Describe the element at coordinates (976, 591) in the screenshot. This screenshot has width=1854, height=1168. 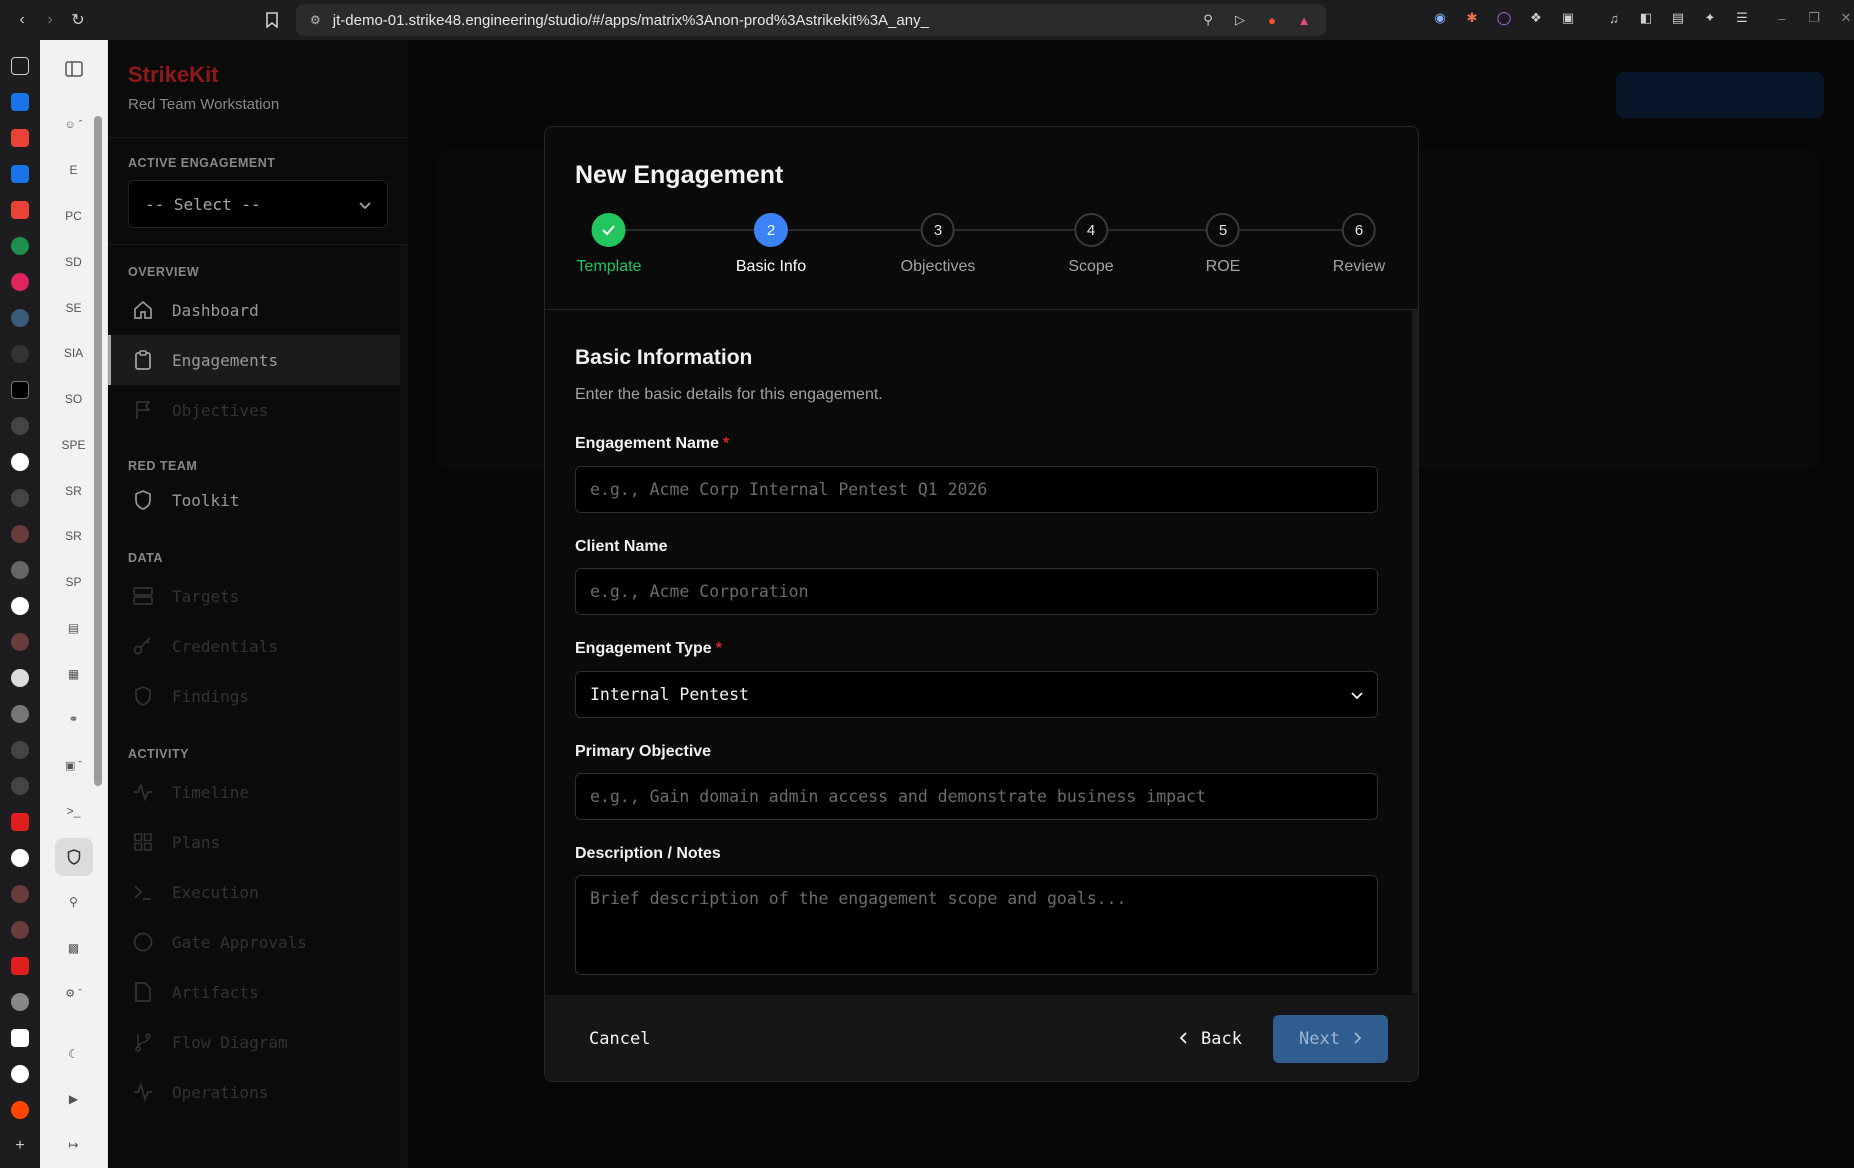
I see `client-name-input: e.g., Acme Corporation` at that location.